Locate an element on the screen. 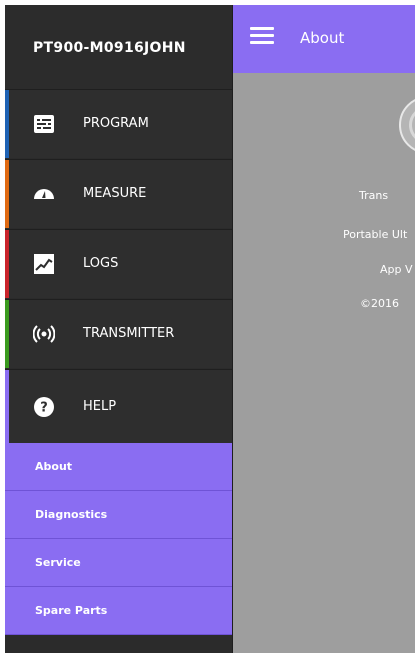 The height and width of the screenshot is (655, 418). company-logo-icon is located at coordinates (407, 125).